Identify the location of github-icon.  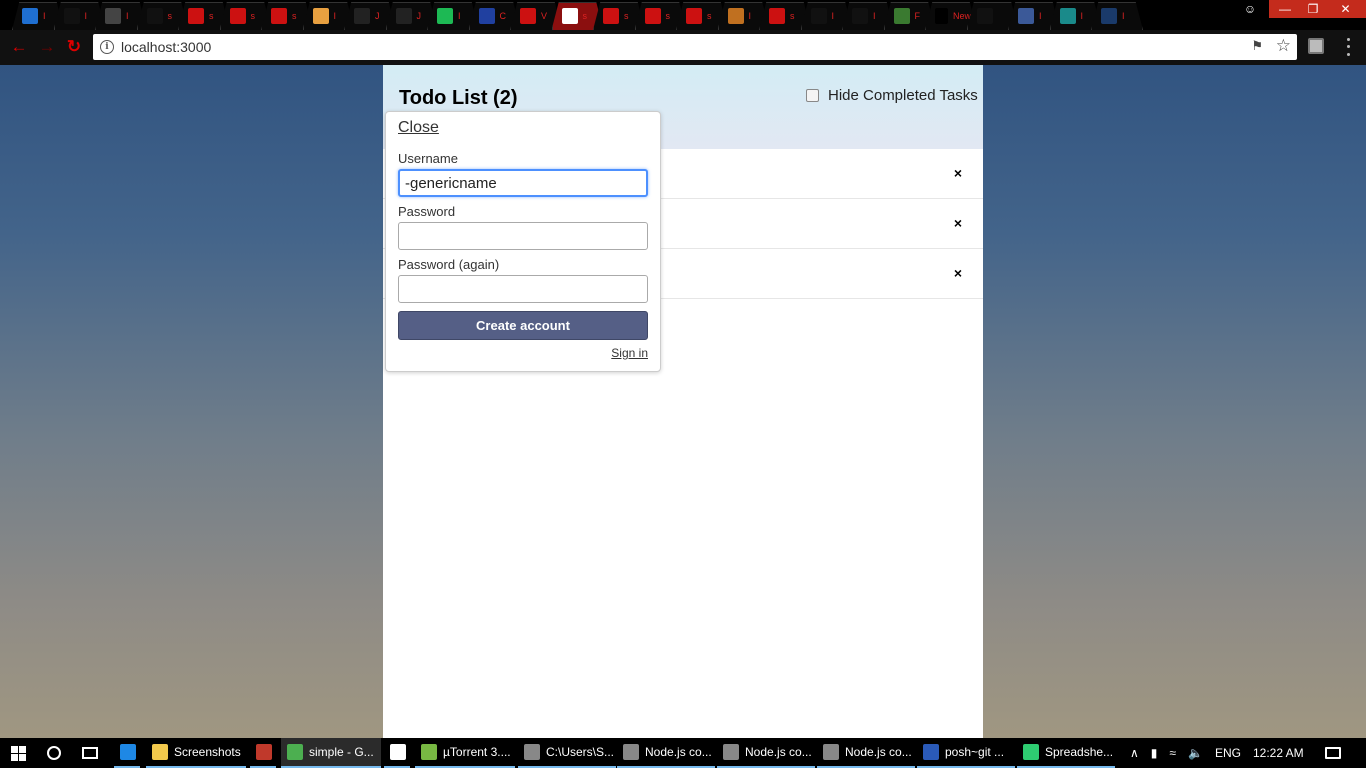
(984, 16).